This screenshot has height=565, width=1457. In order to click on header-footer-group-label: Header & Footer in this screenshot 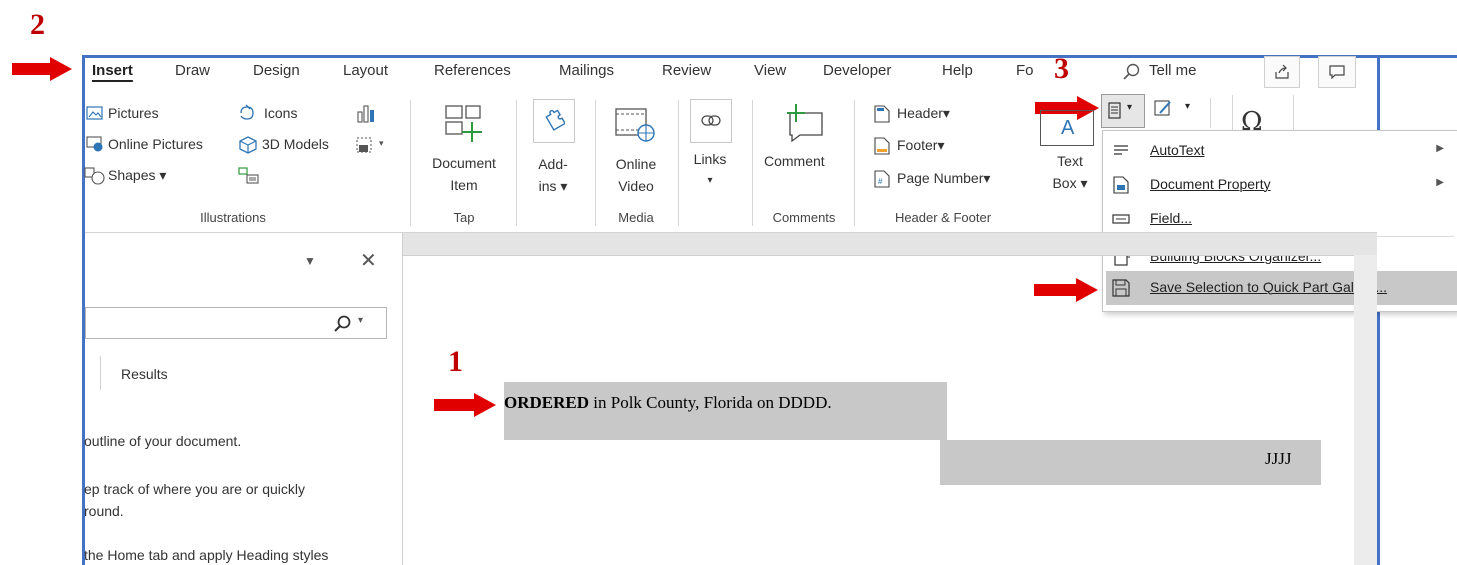, I will do `click(943, 217)`.